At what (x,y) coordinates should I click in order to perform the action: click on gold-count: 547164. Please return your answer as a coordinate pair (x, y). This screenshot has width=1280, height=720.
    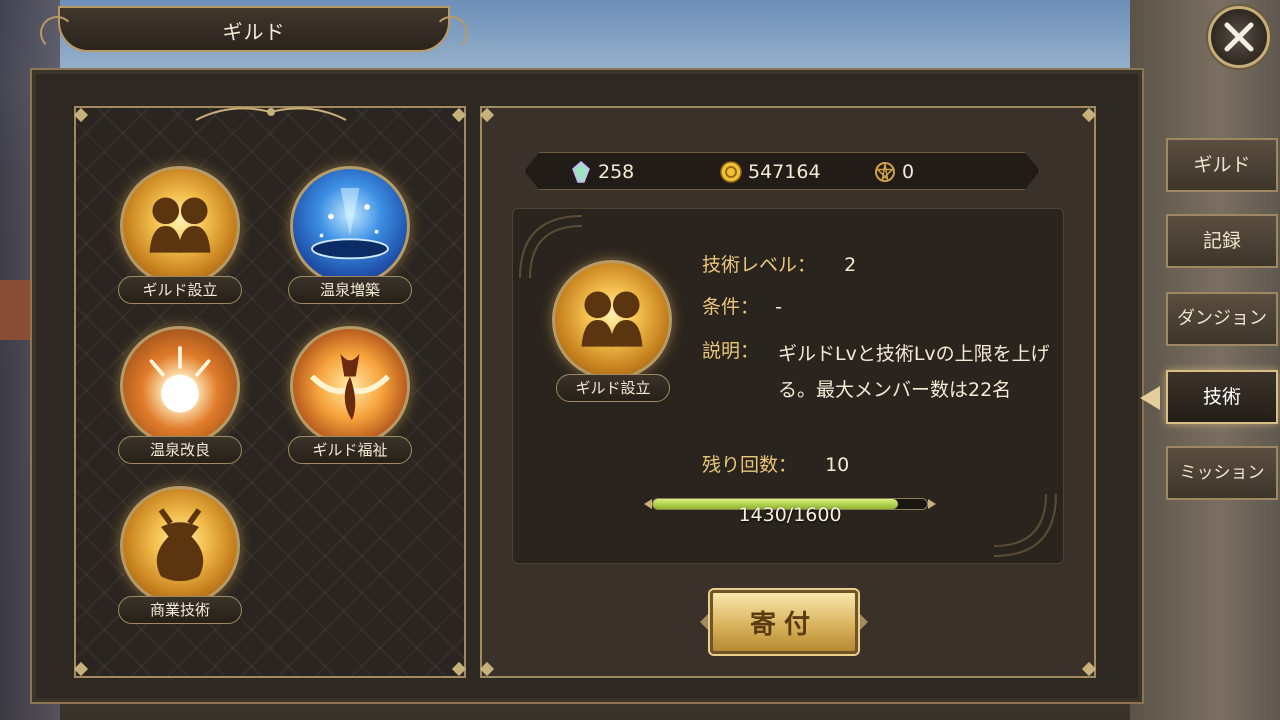
    Looking at the image, I should click on (784, 172).